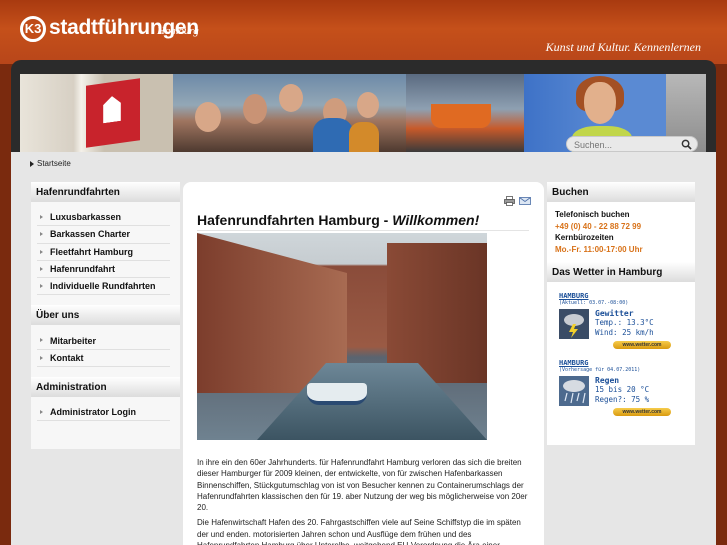 The image size is (727, 545). I want to click on weather-forecast-row: Regen 15 bis 20 °C Regen?: 75 %, so click(627, 391).